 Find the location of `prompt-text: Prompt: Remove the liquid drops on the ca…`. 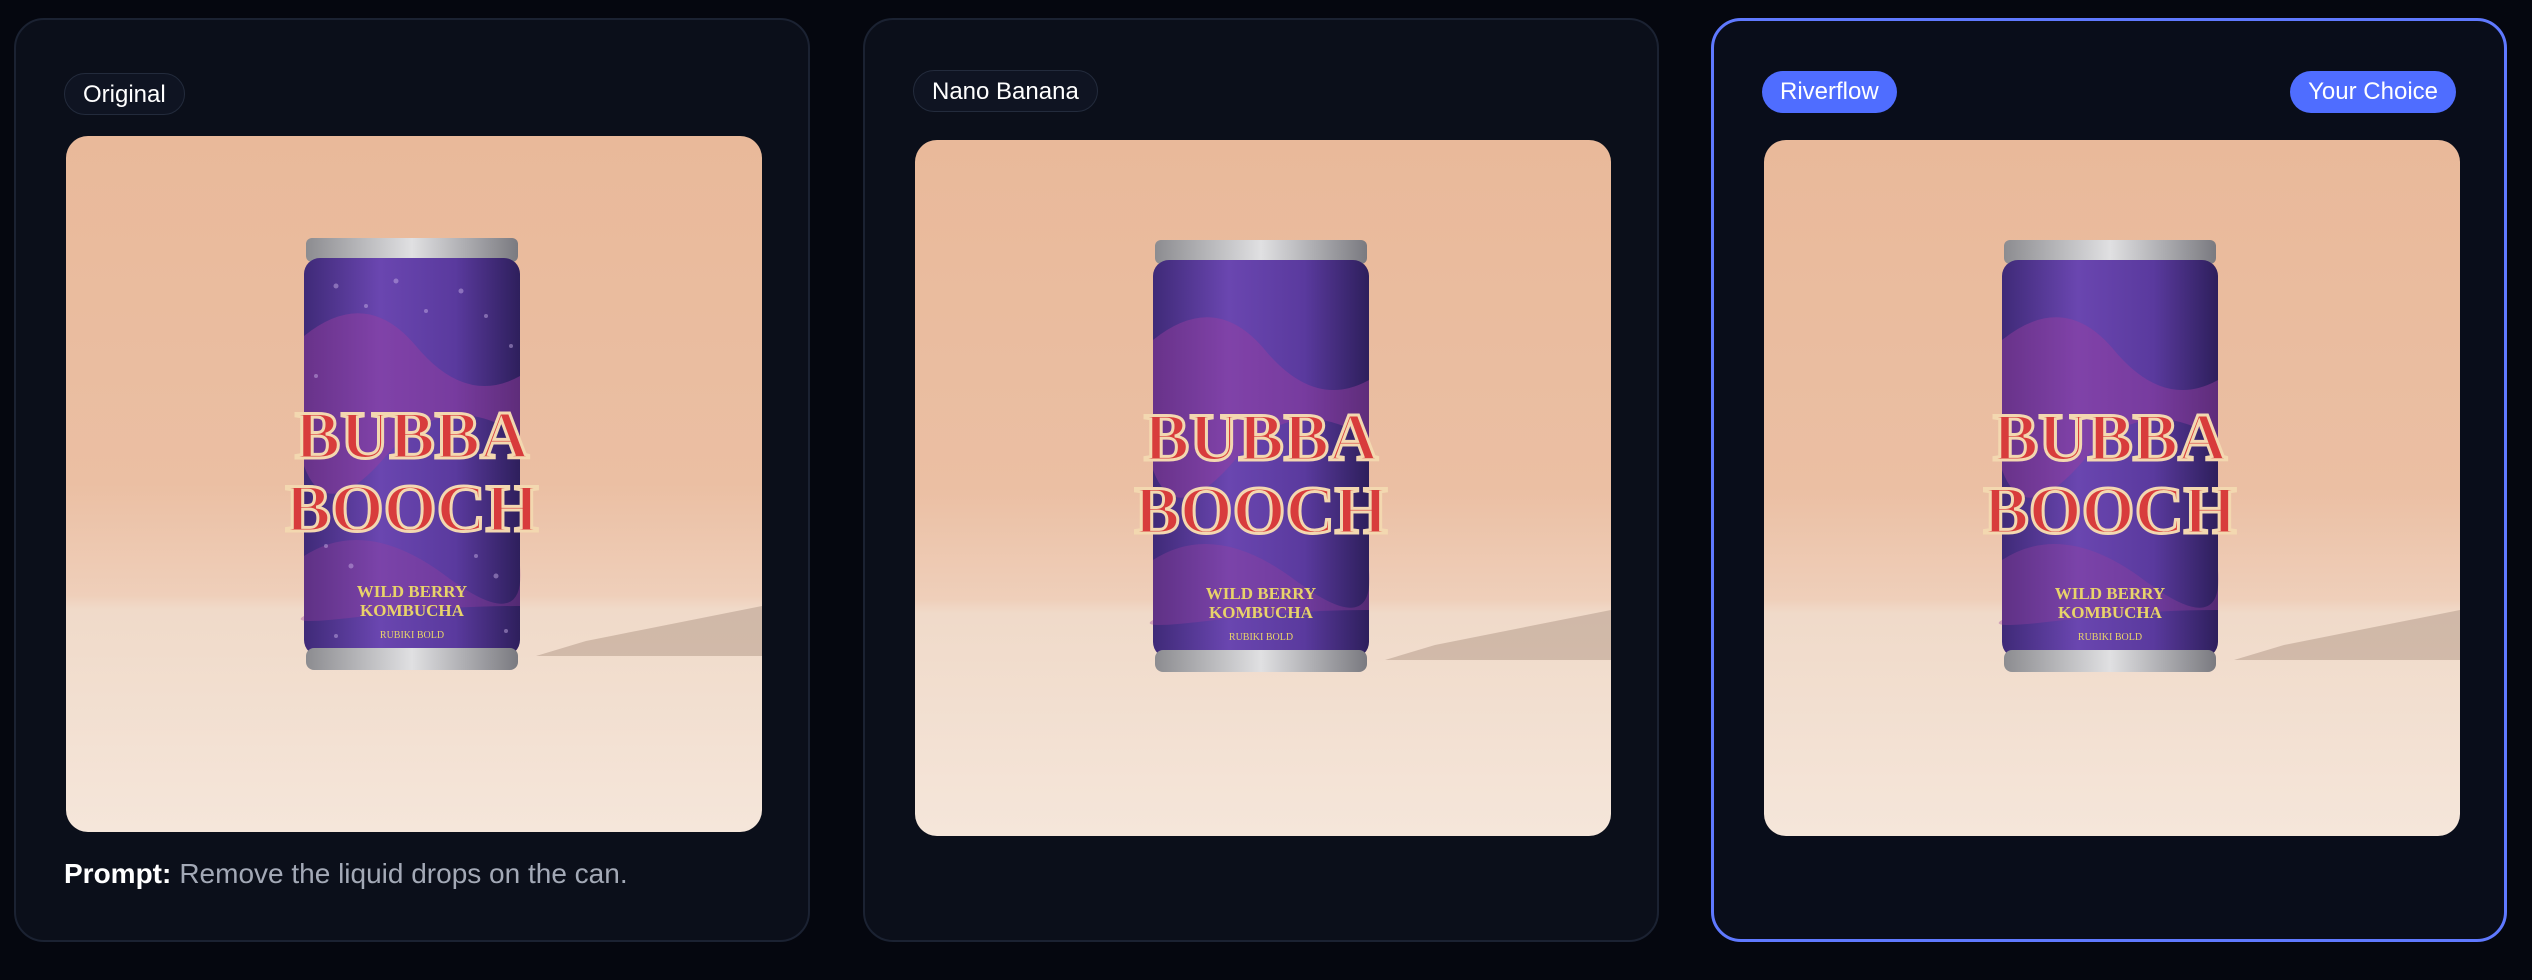

prompt-text: Prompt: Remove the liquid drops on the ca… is located at coordinates (346, 874).